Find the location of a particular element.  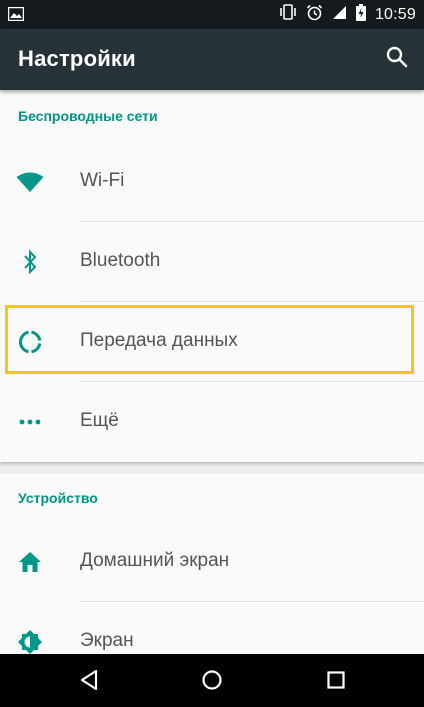

vibrate-icon is located at coordinates (288, 14).